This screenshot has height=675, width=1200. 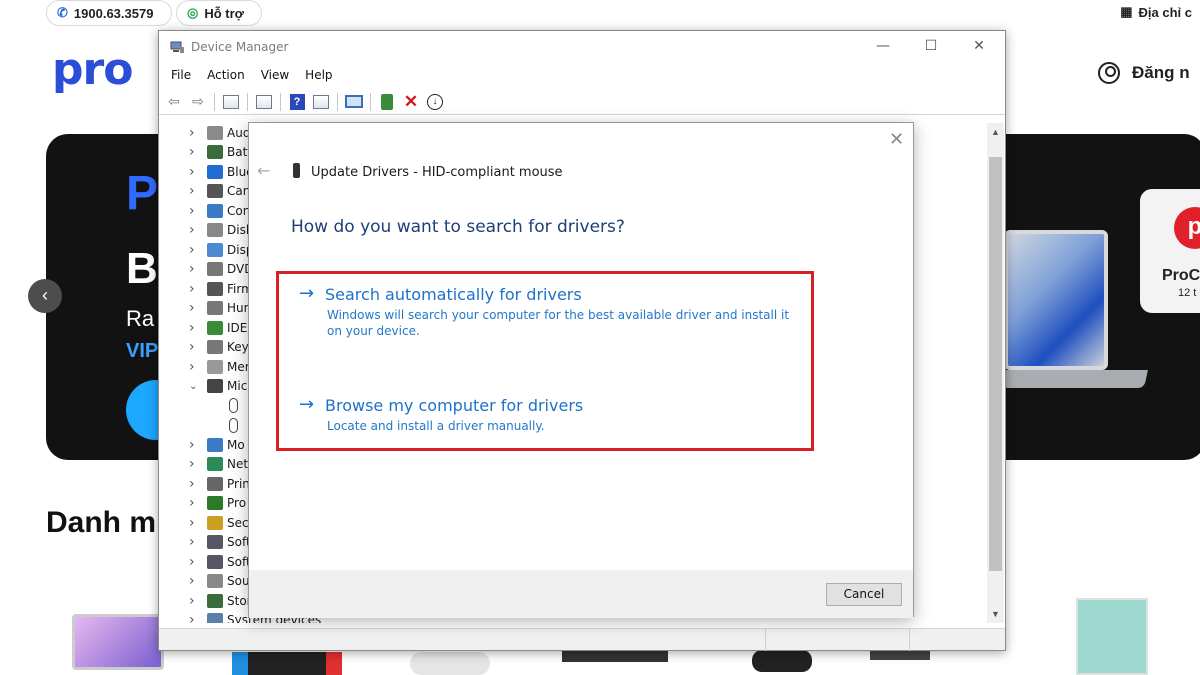 What do you see at coordinates (979, 47) in the screenshot?
I see `close-button: ✕` at bounding box center [979, 47].